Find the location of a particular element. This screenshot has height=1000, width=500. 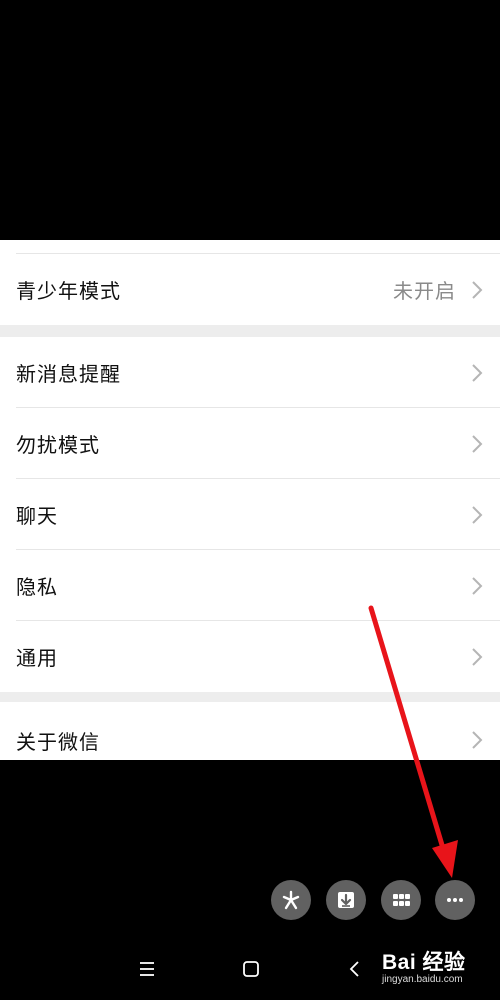

watermark-brand: Bai 经验 is located at coordinates (424, 962).